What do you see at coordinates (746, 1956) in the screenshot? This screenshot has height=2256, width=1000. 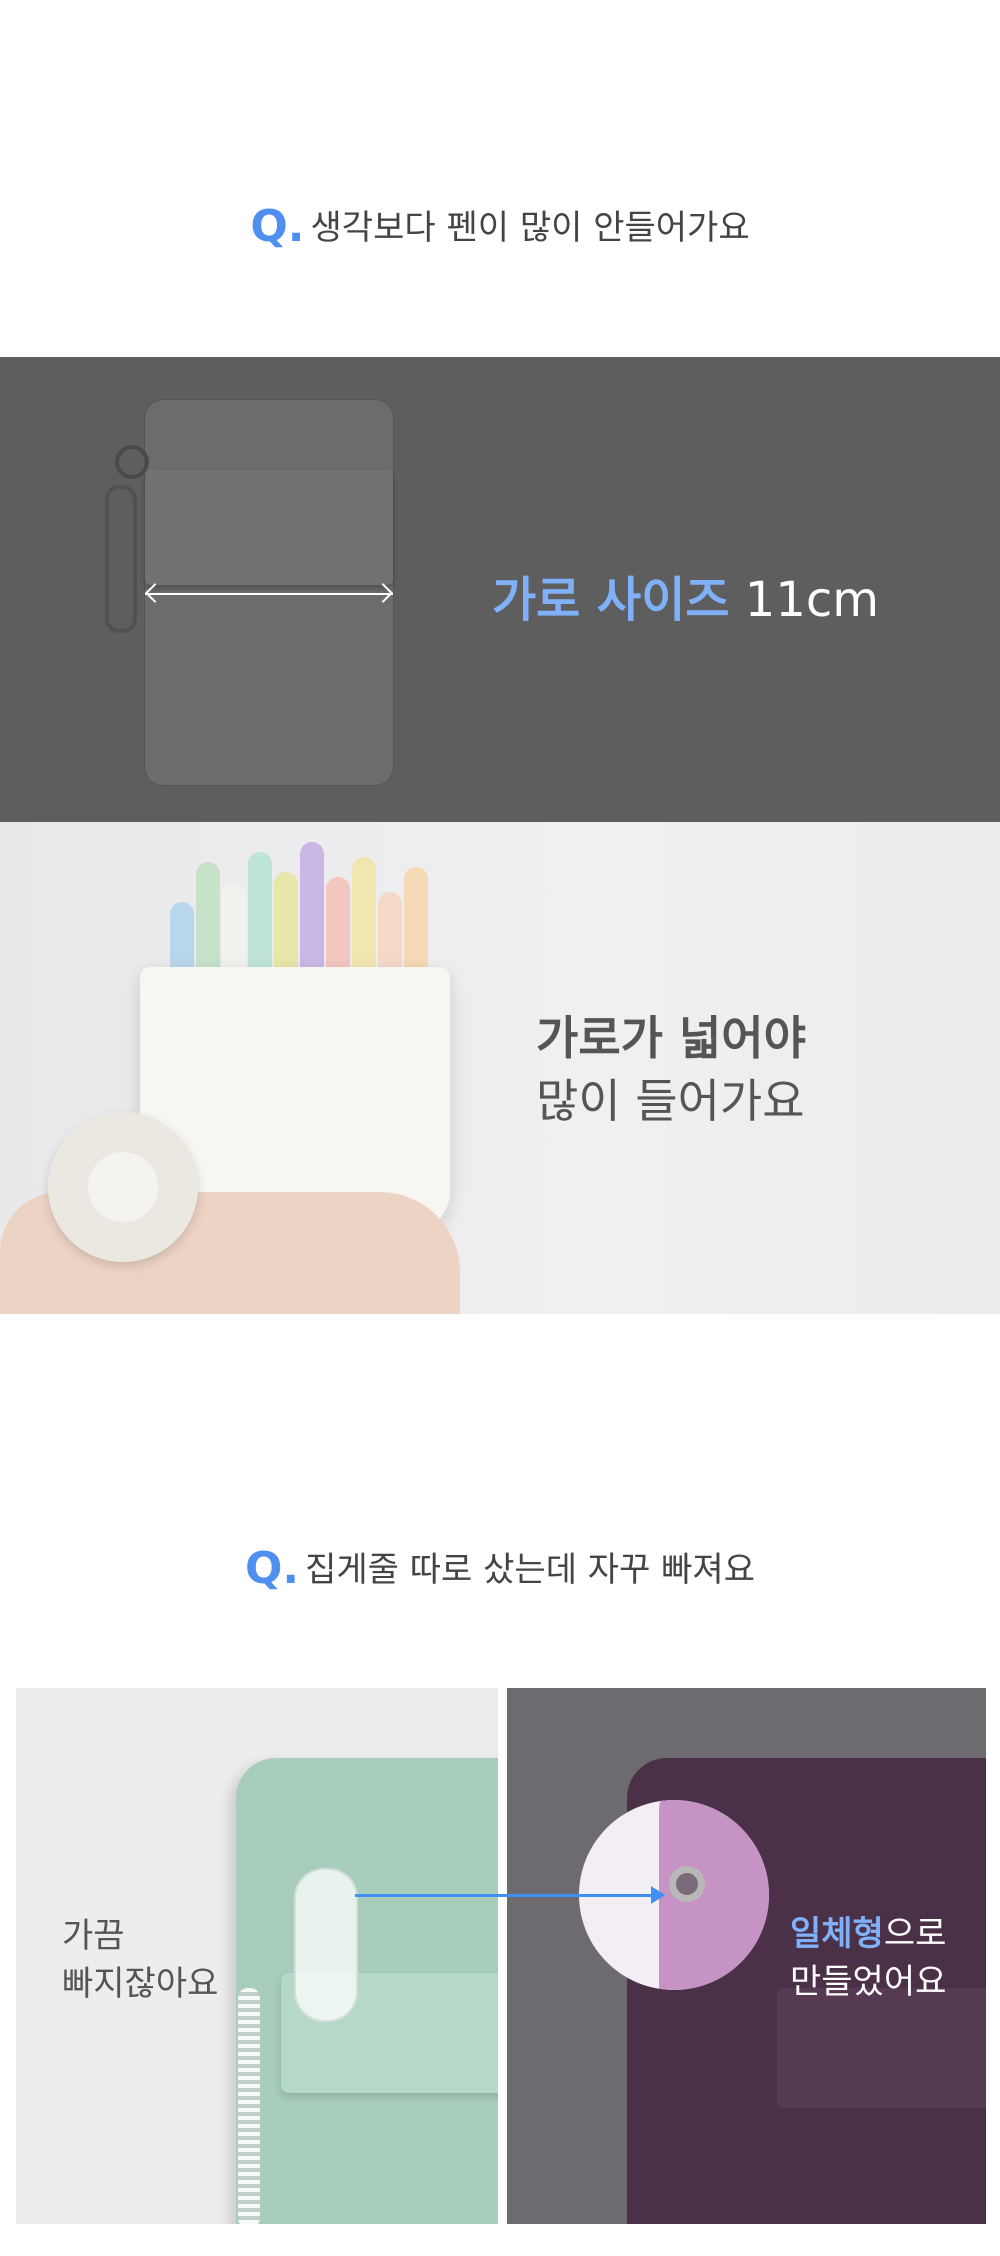 I see `integrated-ring-photo: 일체형으로 만들었어요` at bounding box center [746, 1956].